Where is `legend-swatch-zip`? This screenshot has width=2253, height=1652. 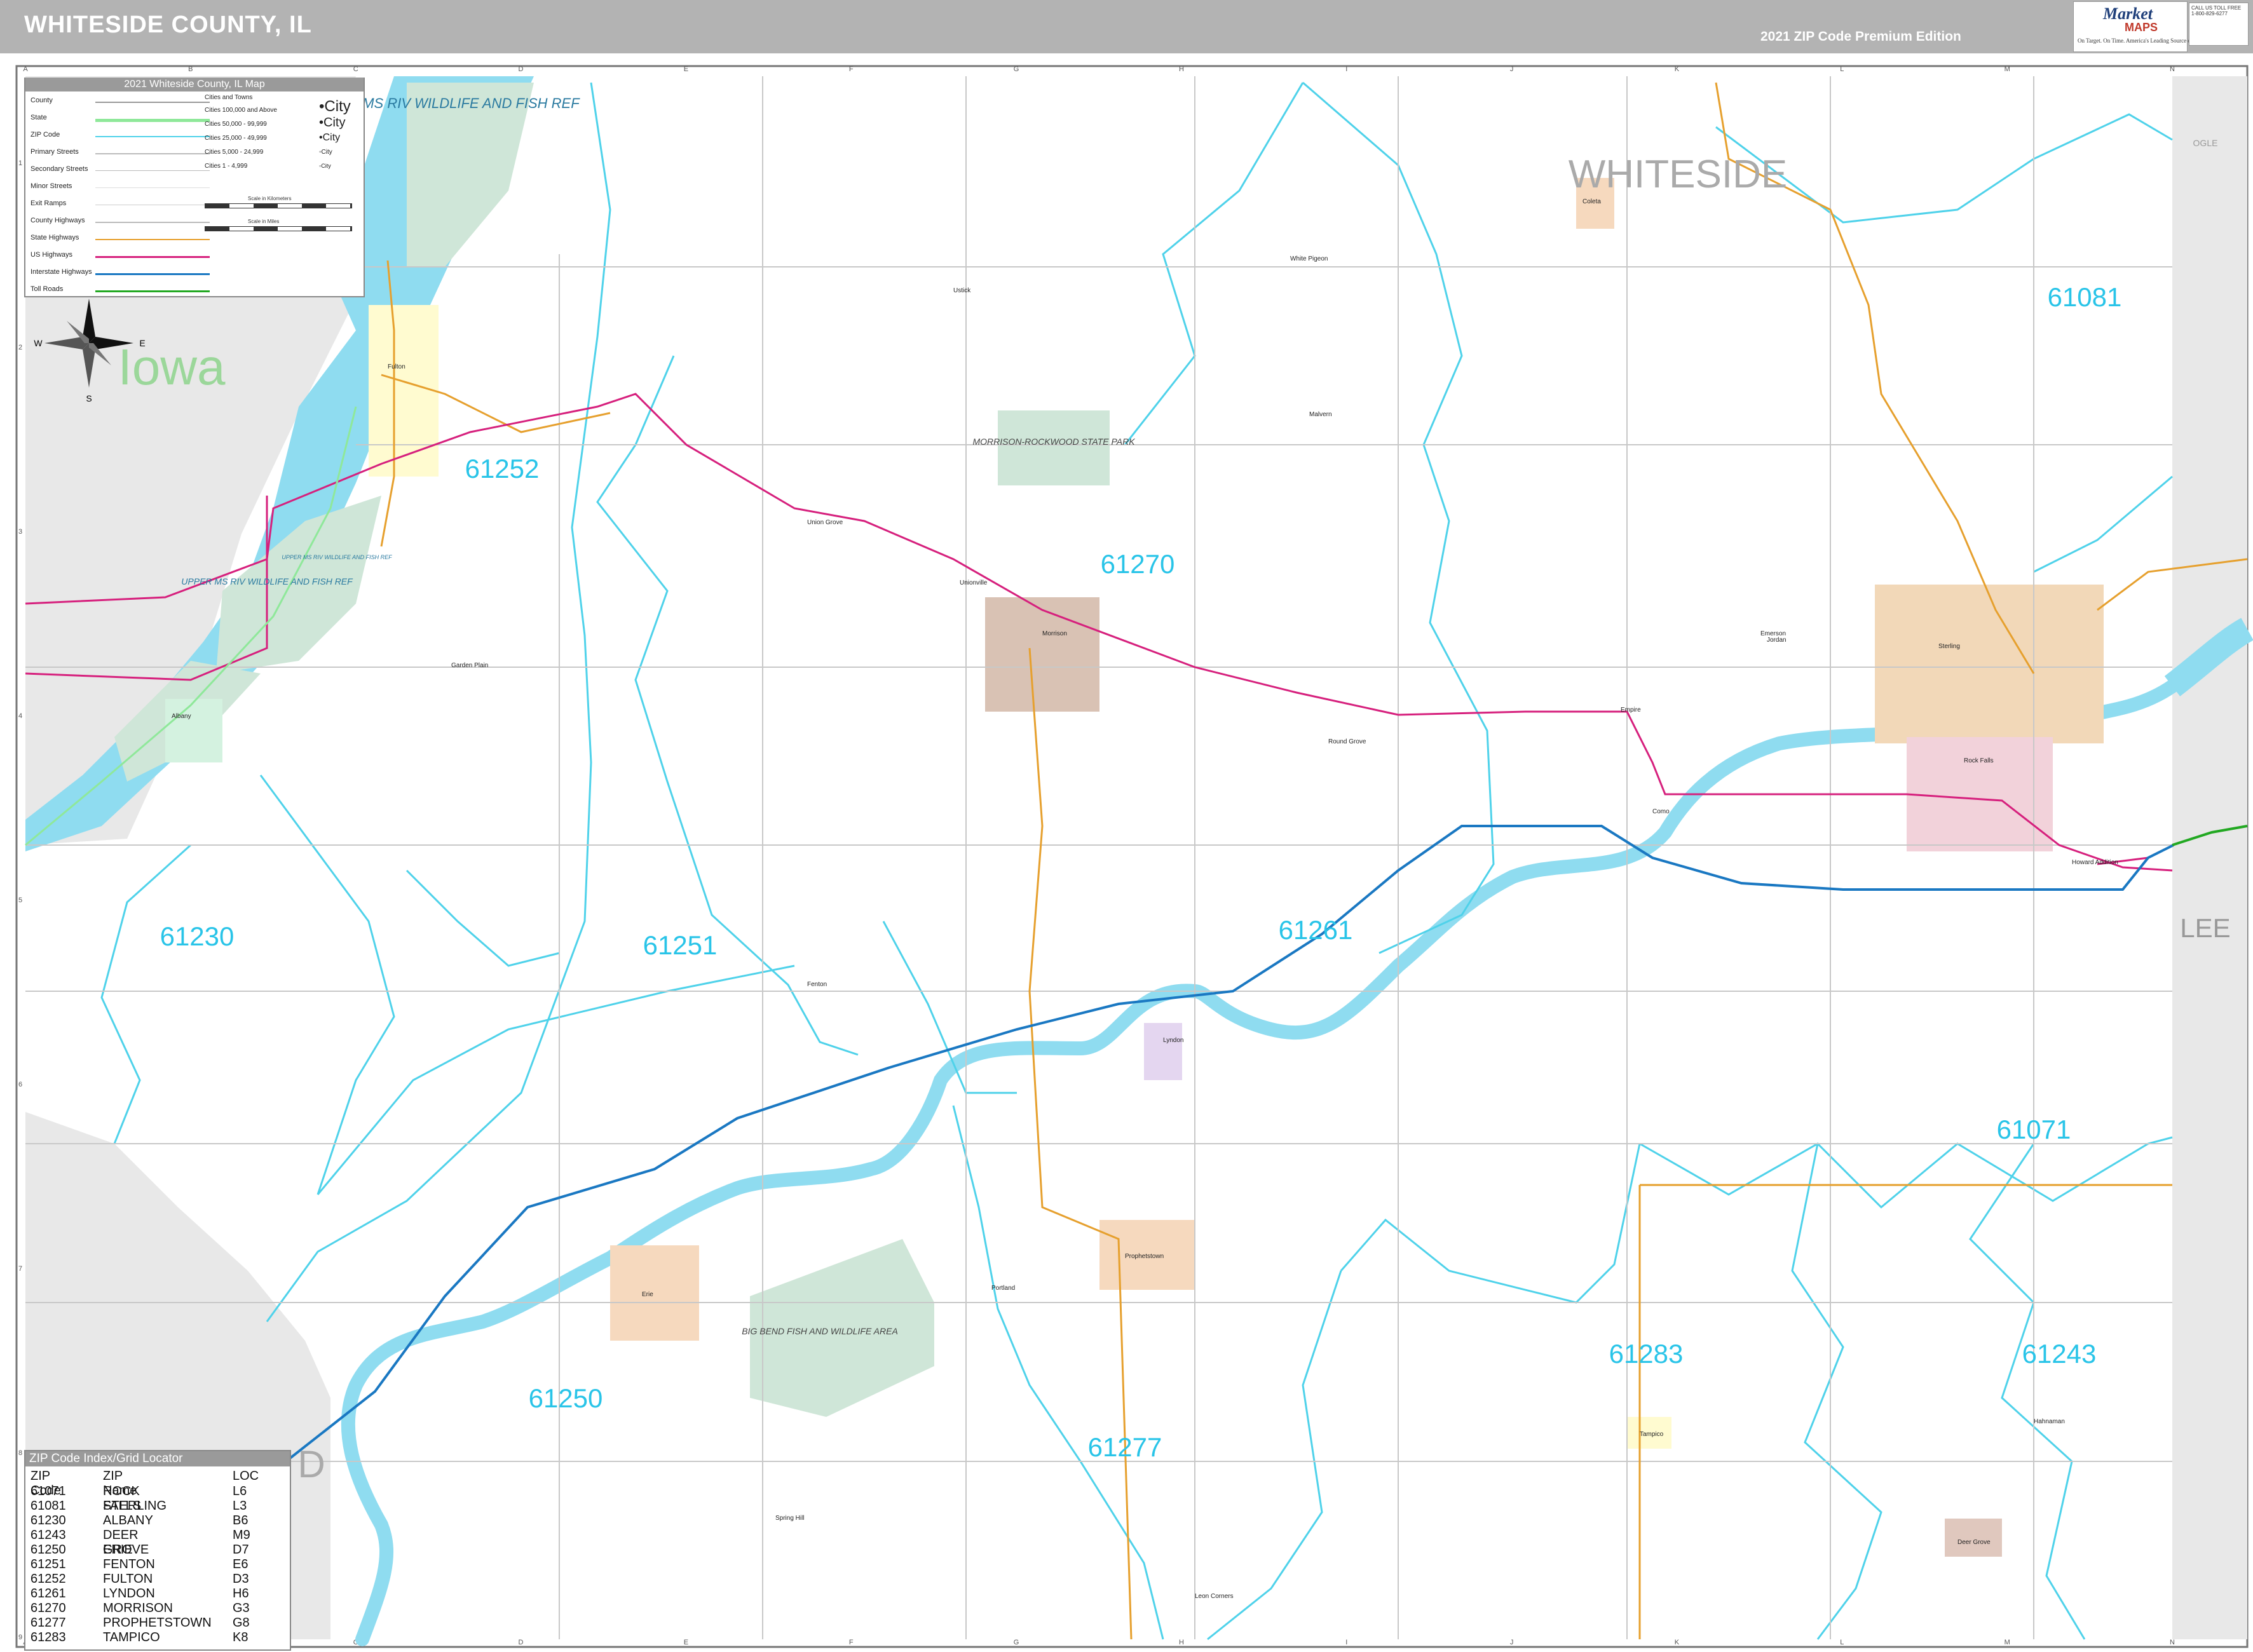
legend-swatch-zip is located at coordinates (152, 137).